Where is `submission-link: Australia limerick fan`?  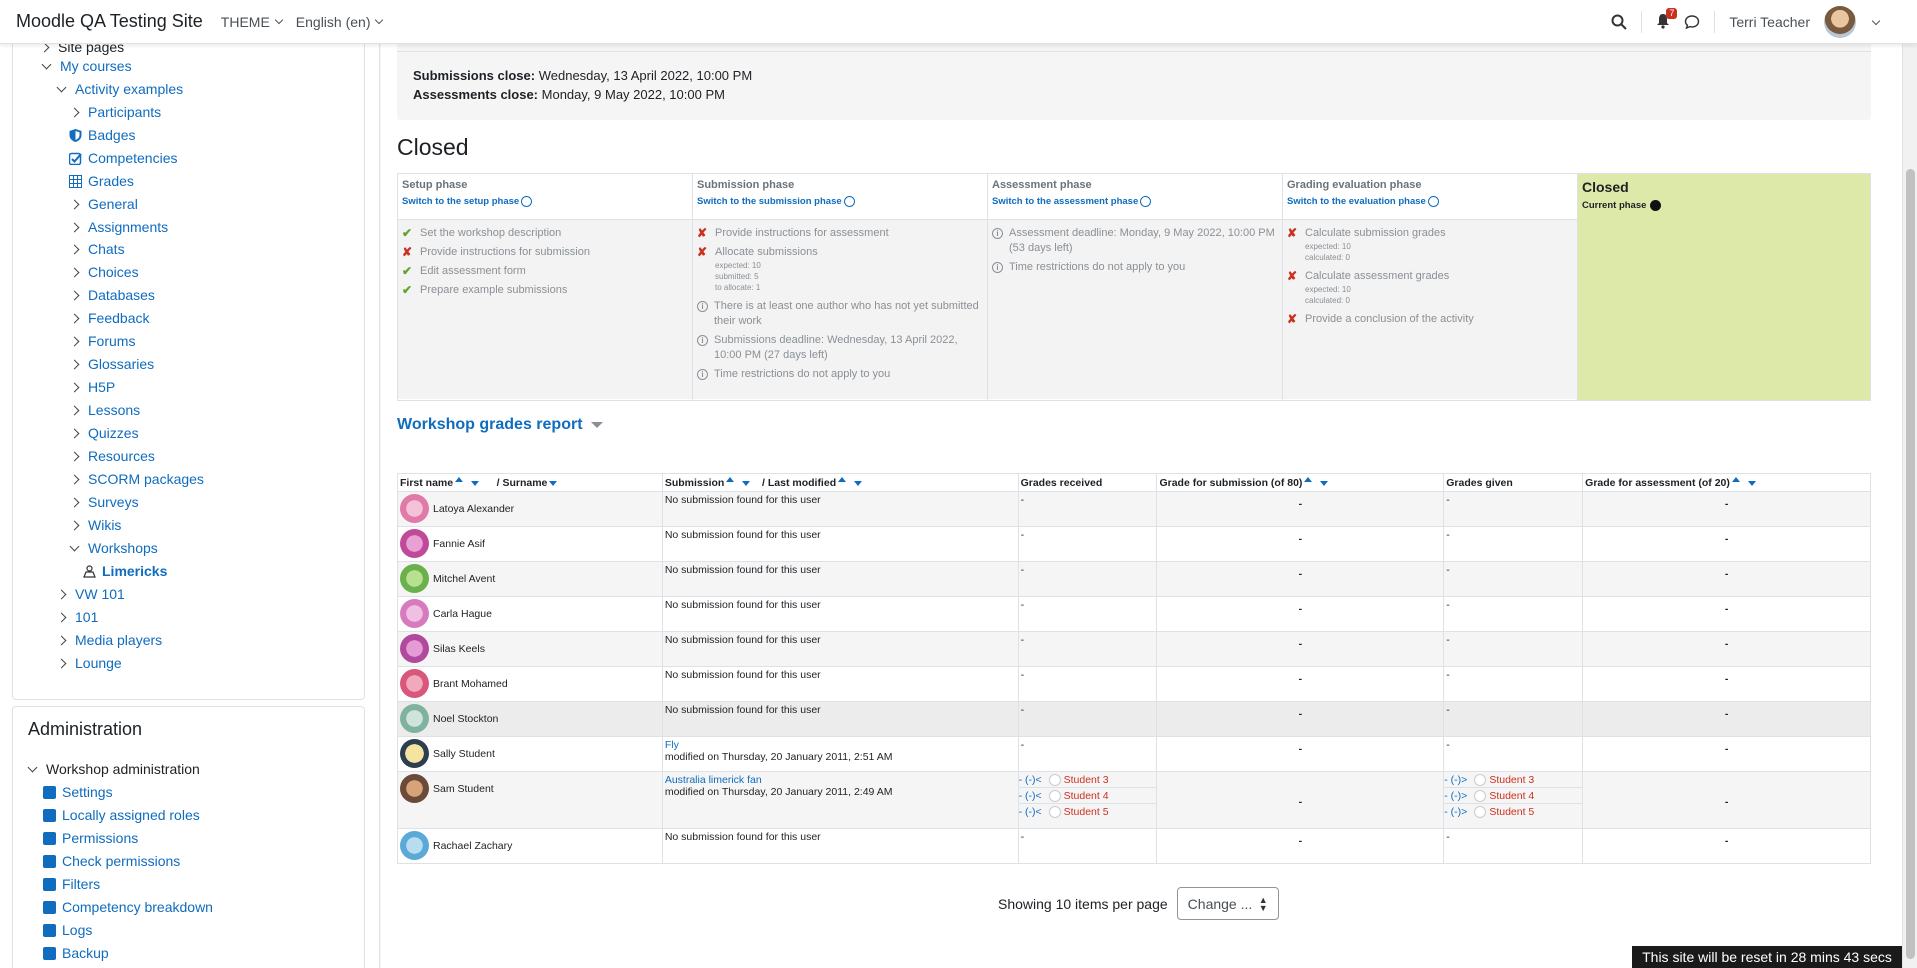 submission-link: Australia limerick fan is located at coordinates (713, 780).